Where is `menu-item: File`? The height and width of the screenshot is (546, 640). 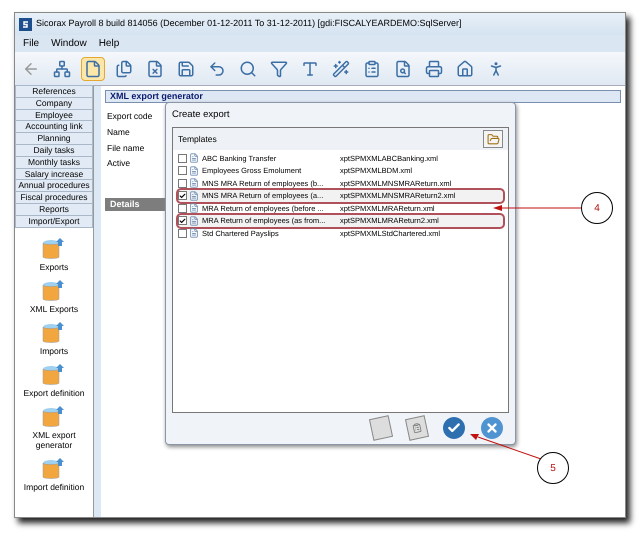
menu-item: File is located at coordinates (31, 43).